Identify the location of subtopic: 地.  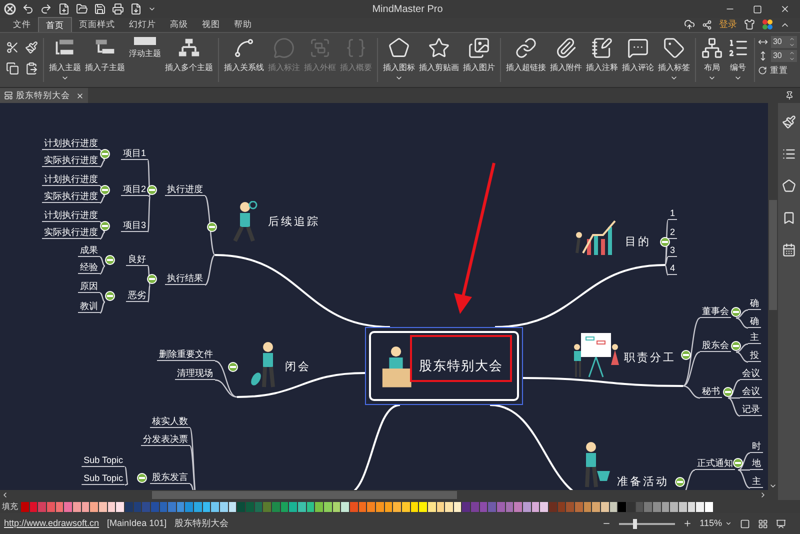
(756, 464).